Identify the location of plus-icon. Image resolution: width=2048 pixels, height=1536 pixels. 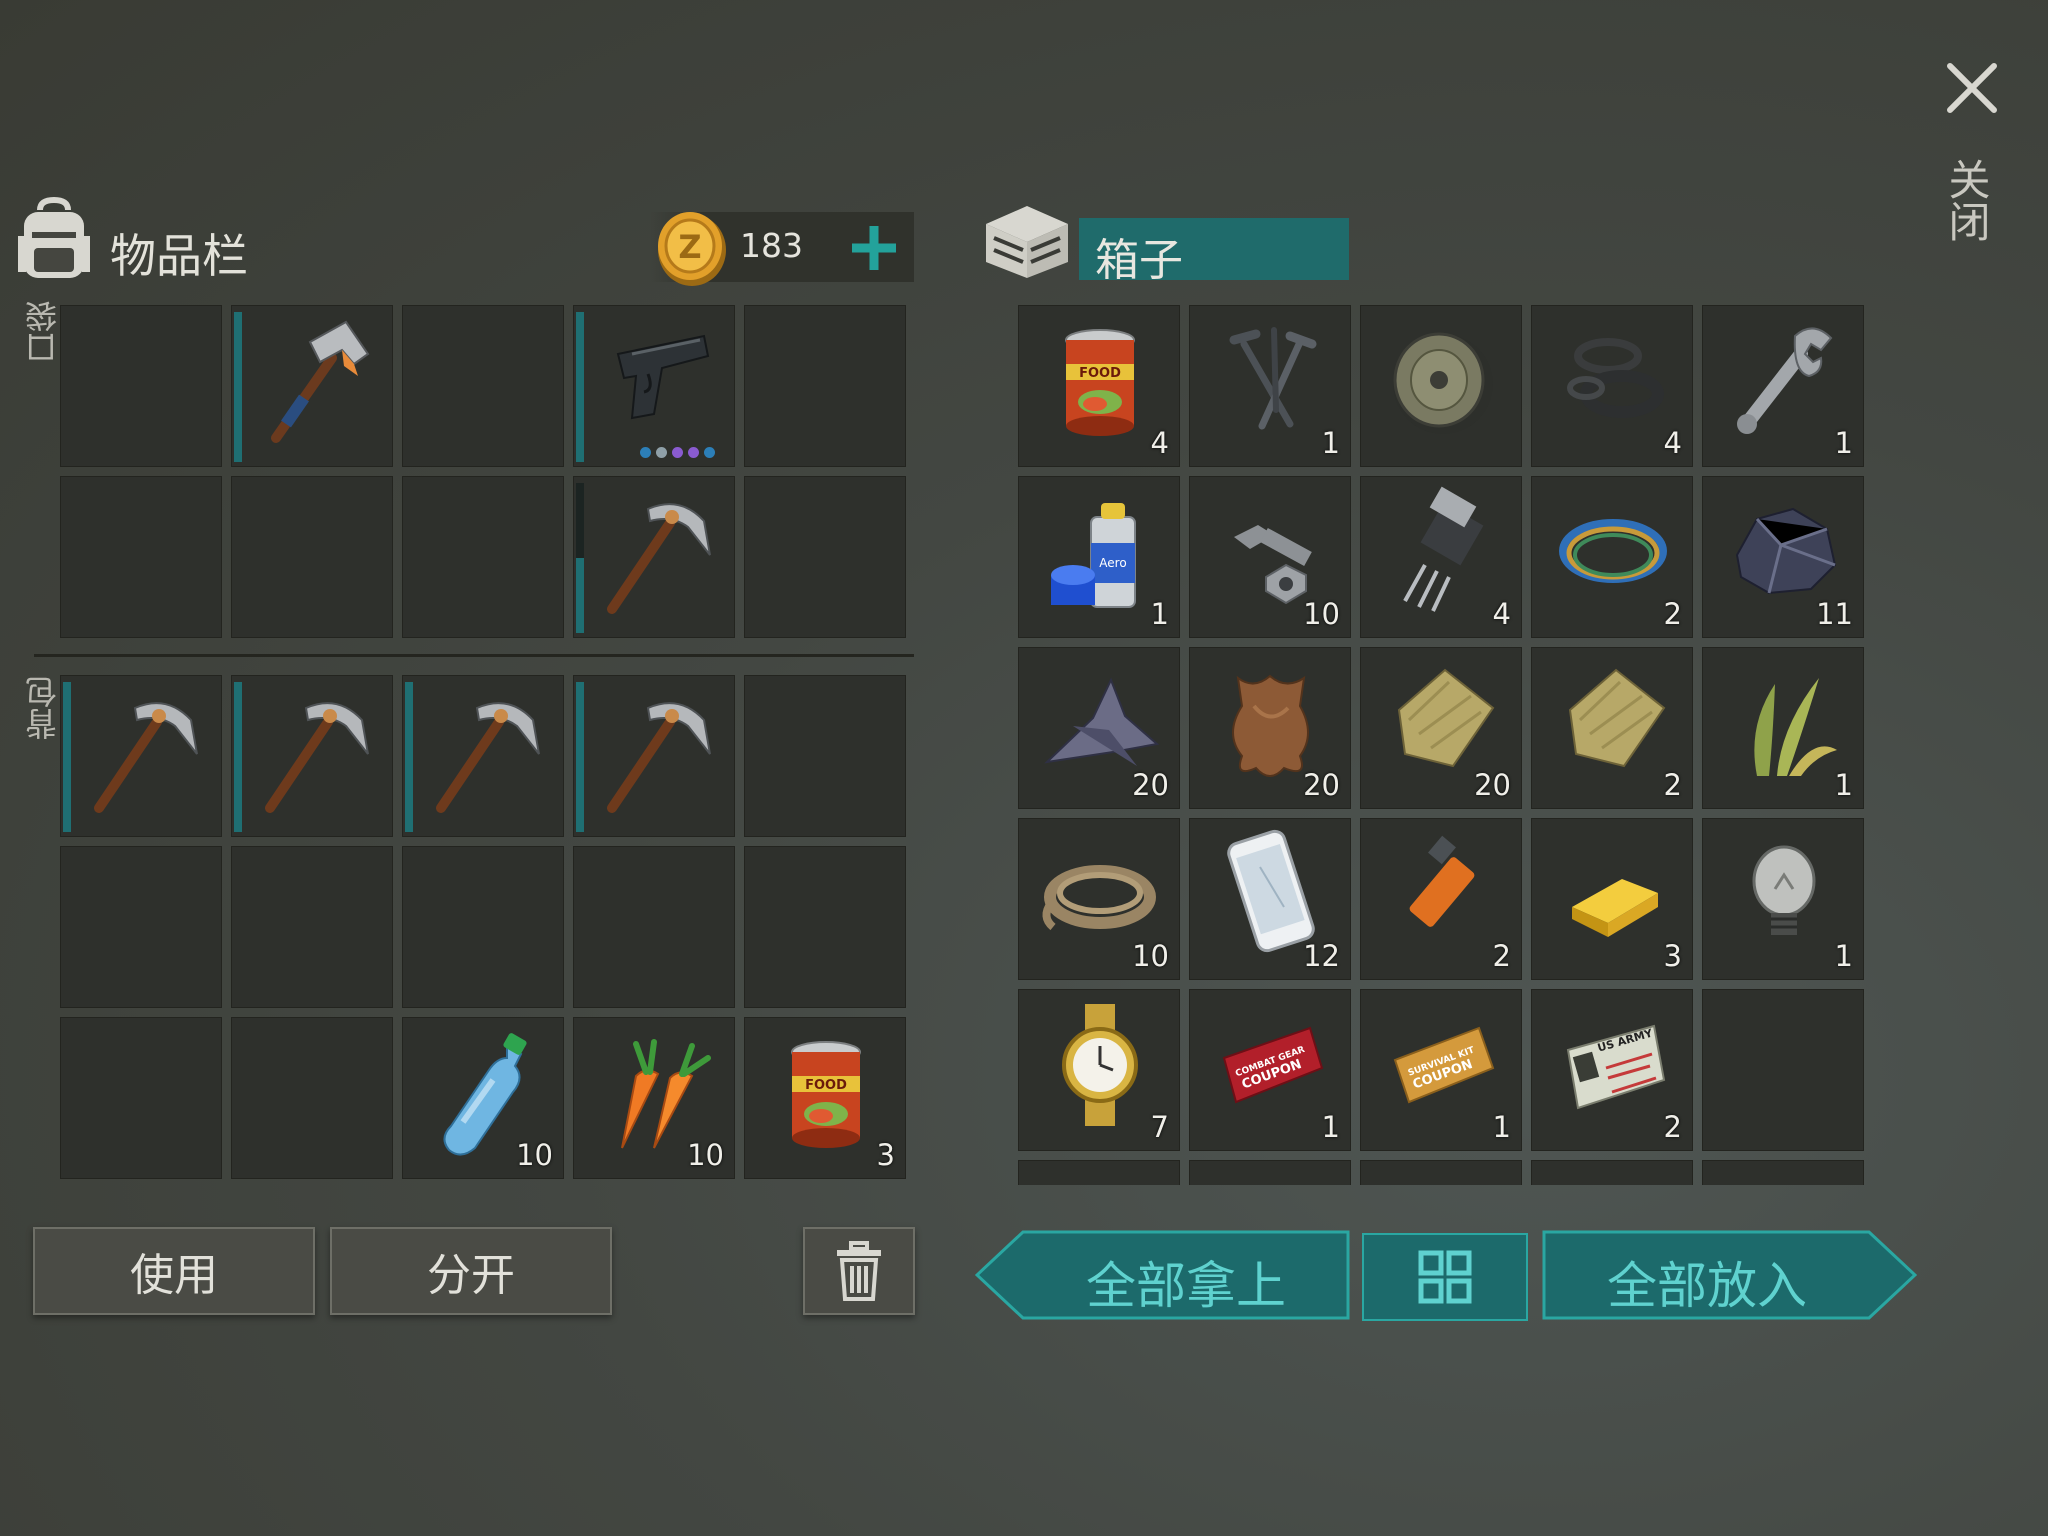
(874, 248).